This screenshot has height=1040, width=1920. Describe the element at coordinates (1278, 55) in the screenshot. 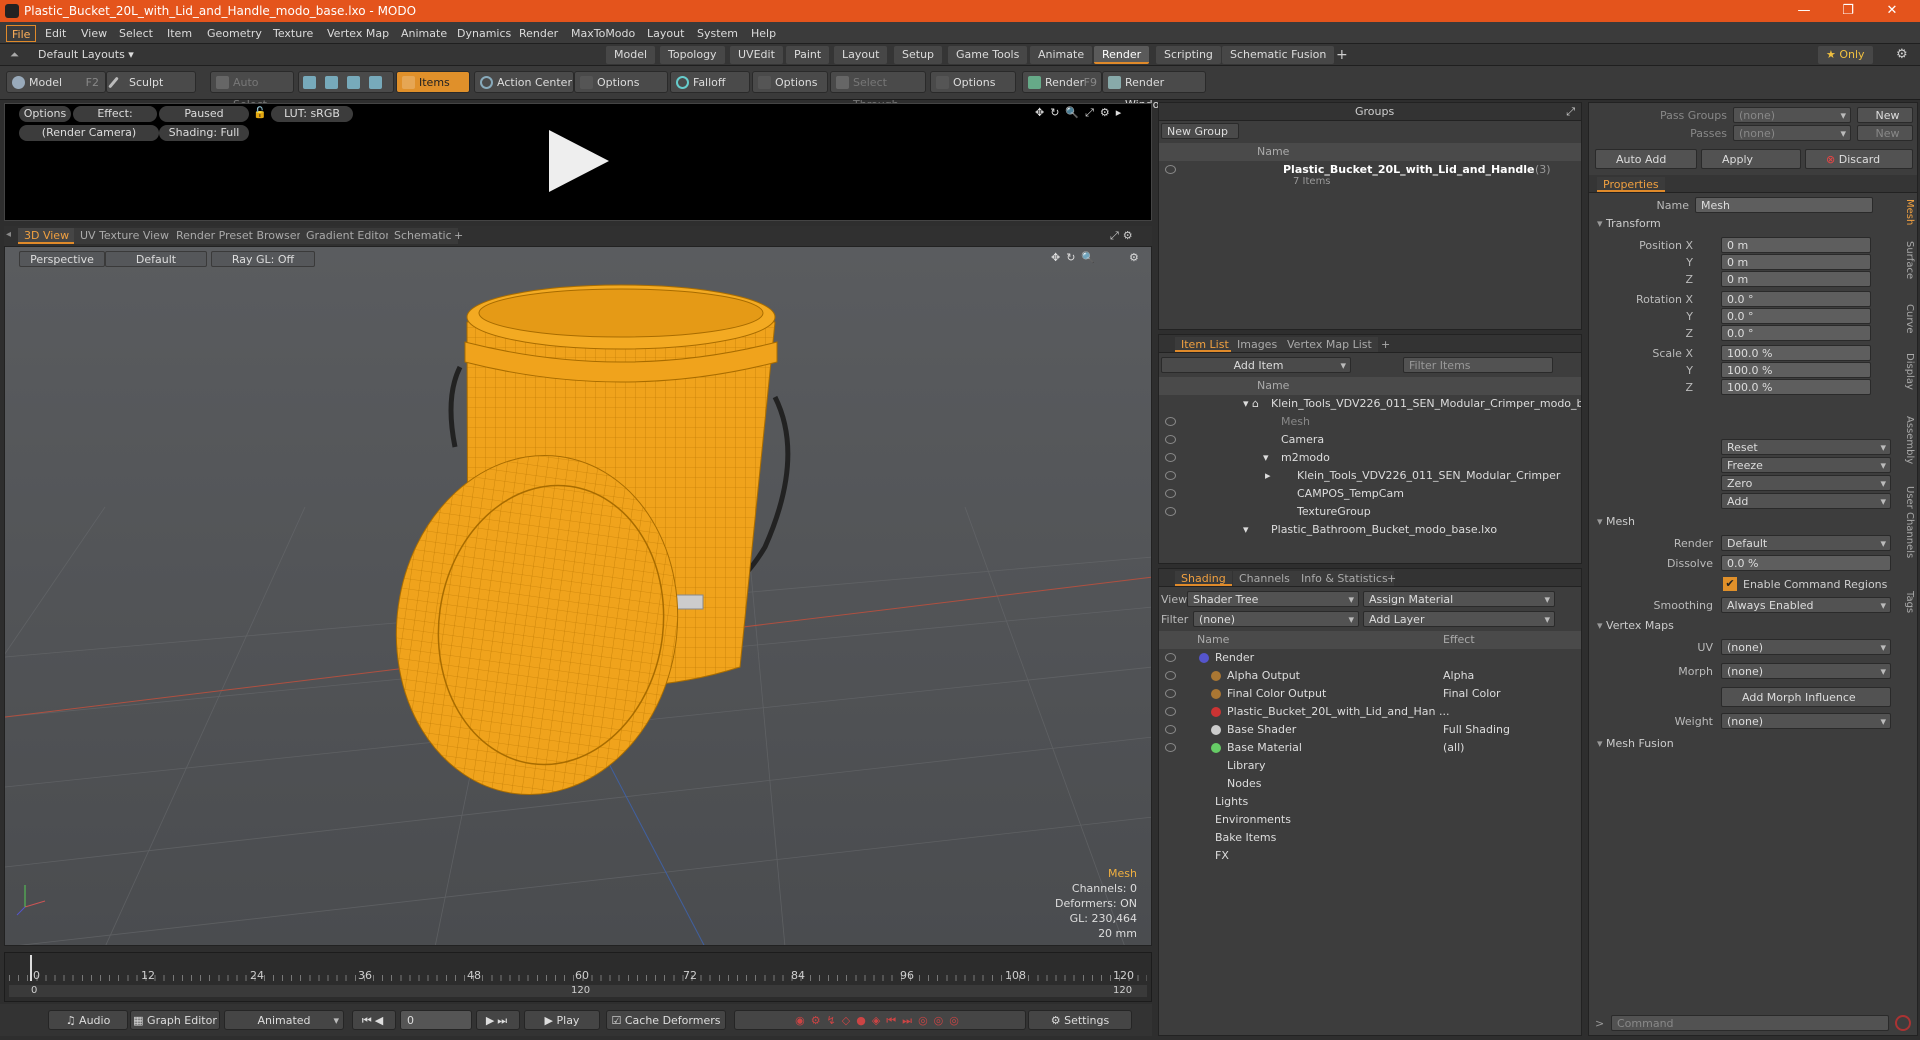

I see `tab-schematic-fusion: Schematic Fusion` at that location.